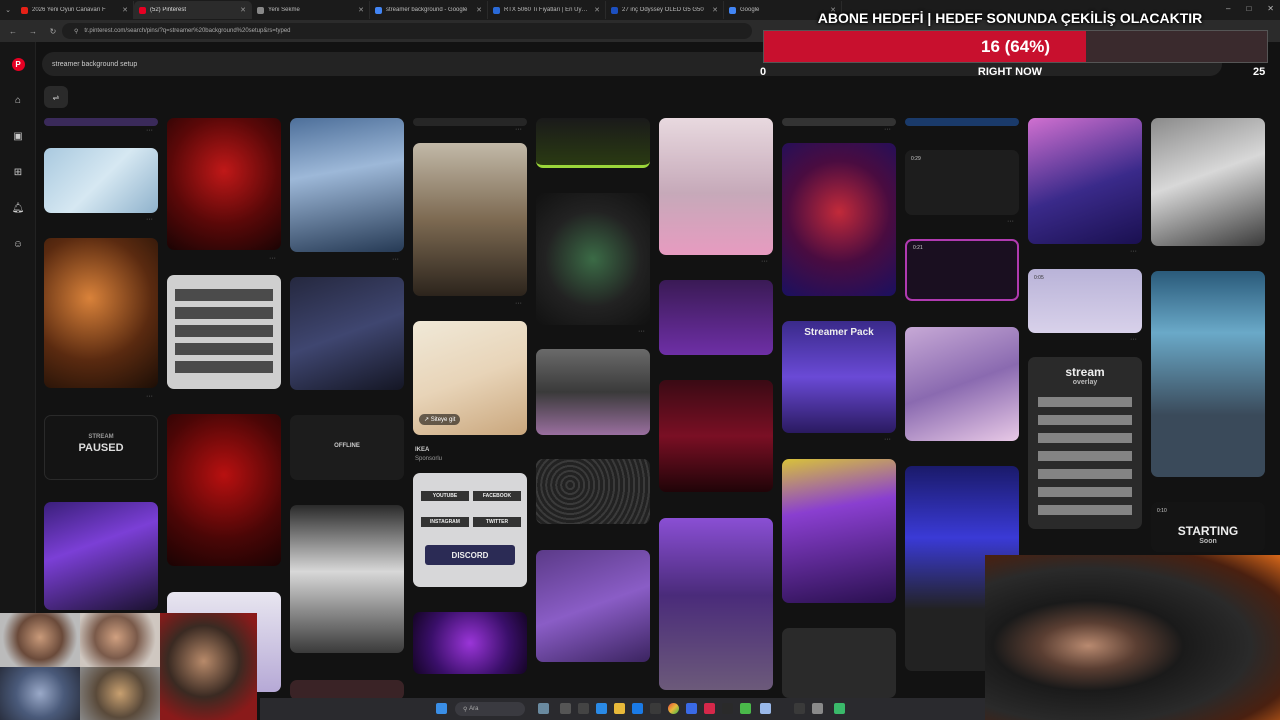 This screenshot has height=720, width=1280. I want to click on site-info-icon: ⚲, so click(76, 31).